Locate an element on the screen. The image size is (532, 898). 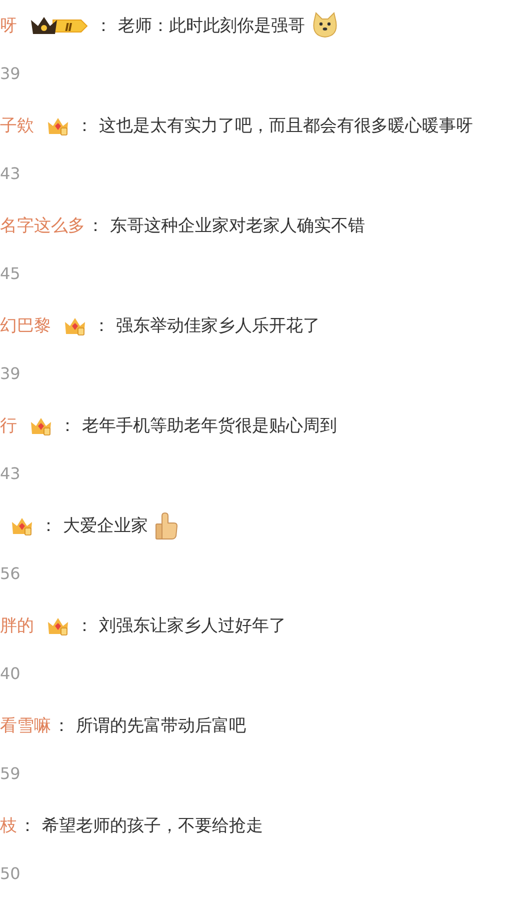
comment-text: 大爱企业家 is located at coordinates (105, 526).